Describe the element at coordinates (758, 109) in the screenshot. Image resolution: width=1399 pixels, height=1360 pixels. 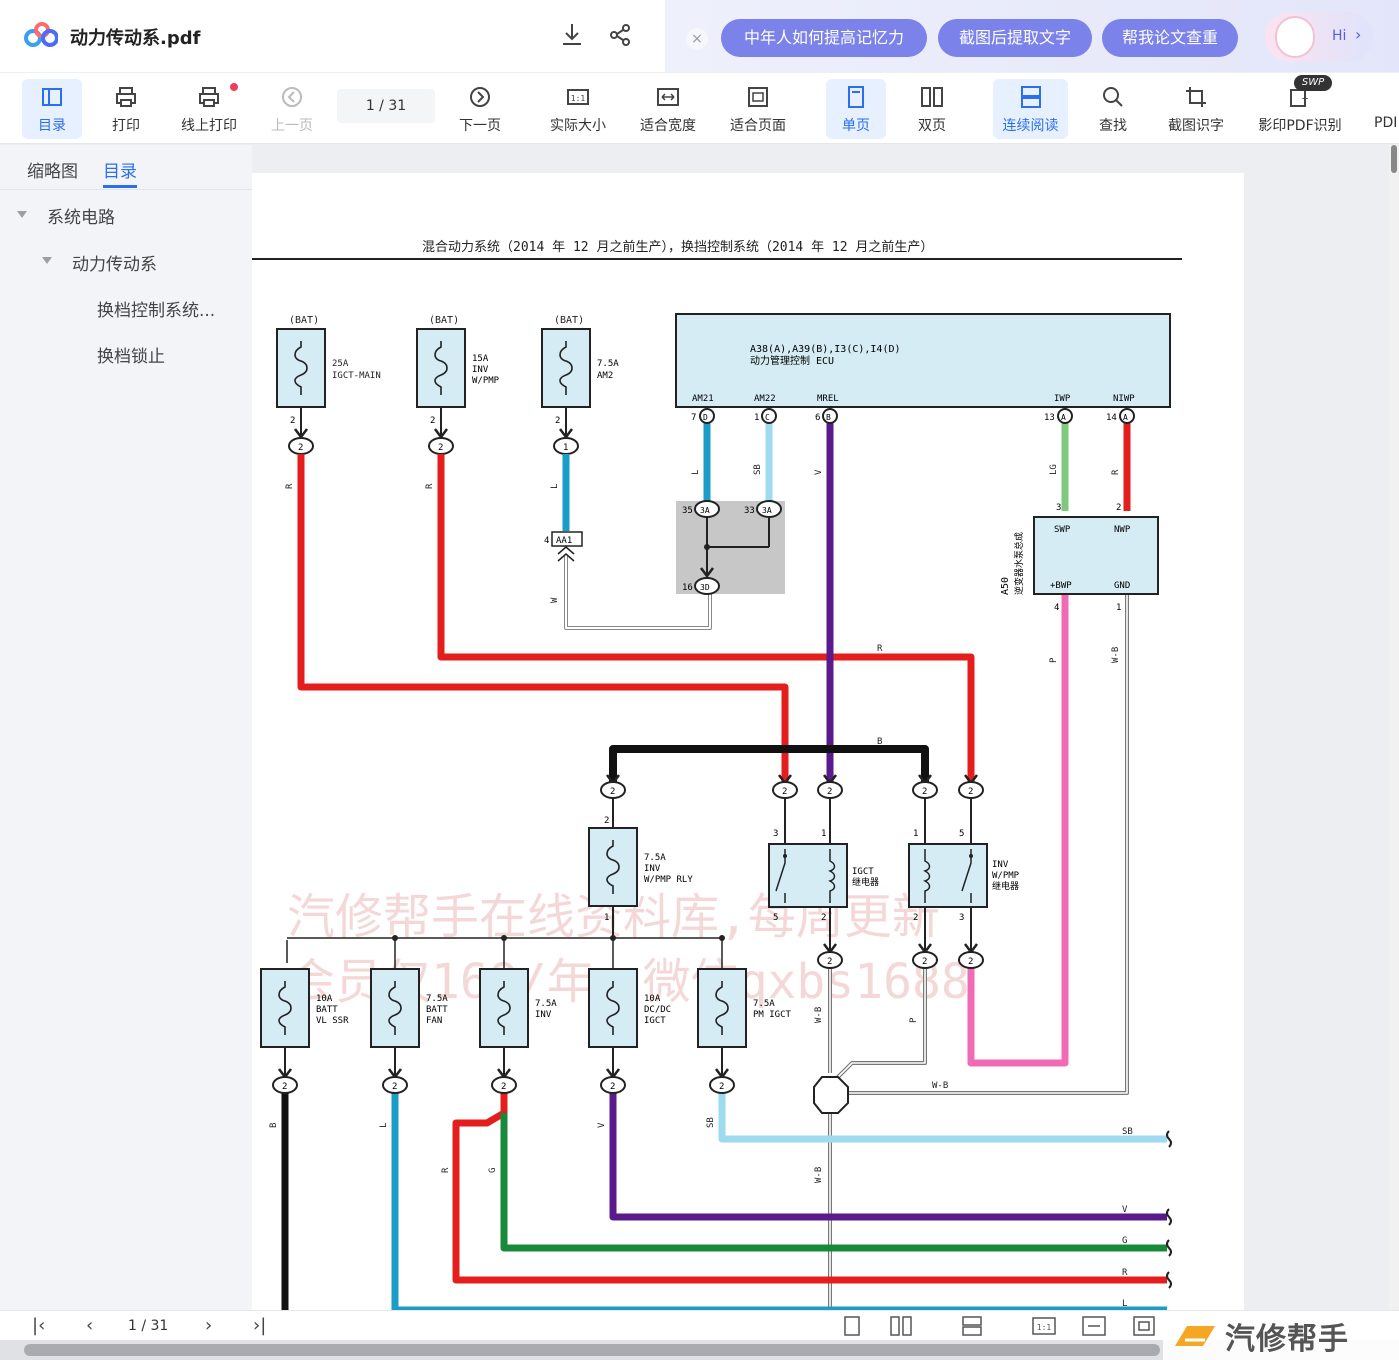
I see `fit-page-button: 适合页面` at that location.